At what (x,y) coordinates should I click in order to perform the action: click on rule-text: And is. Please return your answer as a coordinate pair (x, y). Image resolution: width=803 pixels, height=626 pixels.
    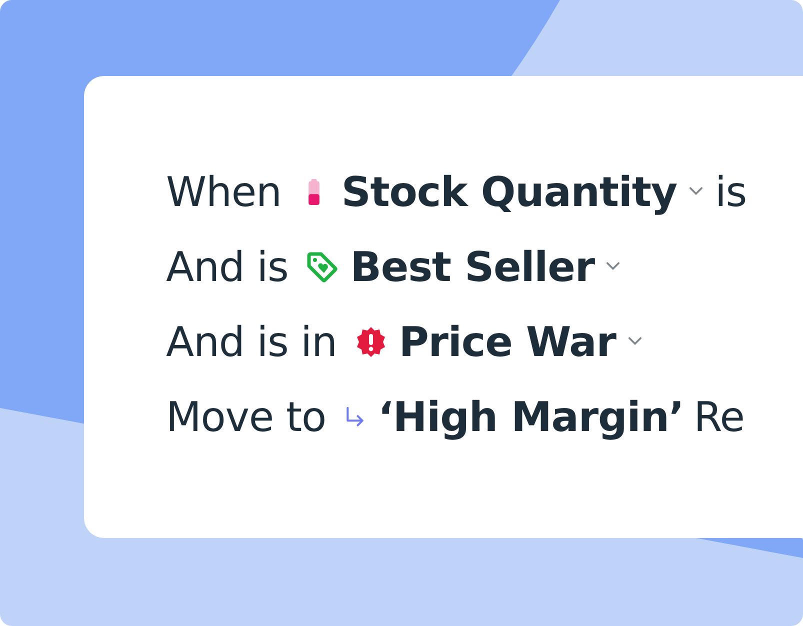
    Looking at the image, I should click on (227, 266).